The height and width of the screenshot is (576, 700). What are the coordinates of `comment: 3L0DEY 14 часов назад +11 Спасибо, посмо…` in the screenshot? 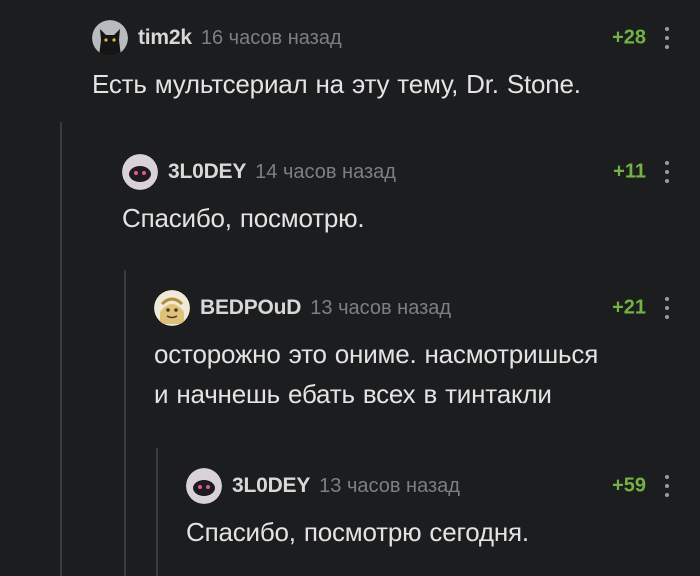 It's located at (397, 196).